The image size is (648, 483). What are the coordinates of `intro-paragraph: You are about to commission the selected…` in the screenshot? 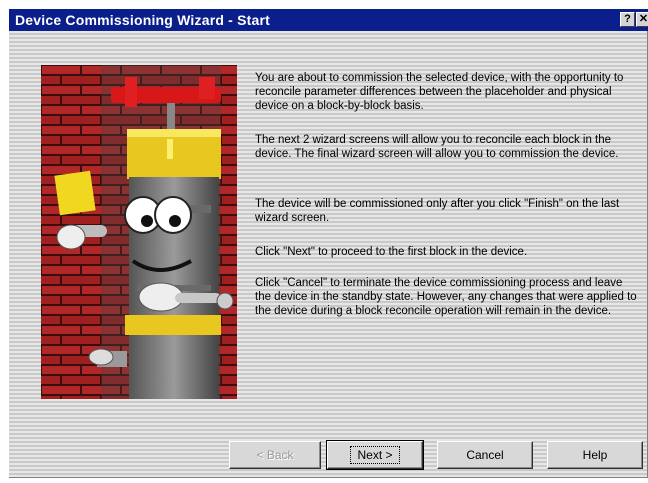 It's located at (439, 92).